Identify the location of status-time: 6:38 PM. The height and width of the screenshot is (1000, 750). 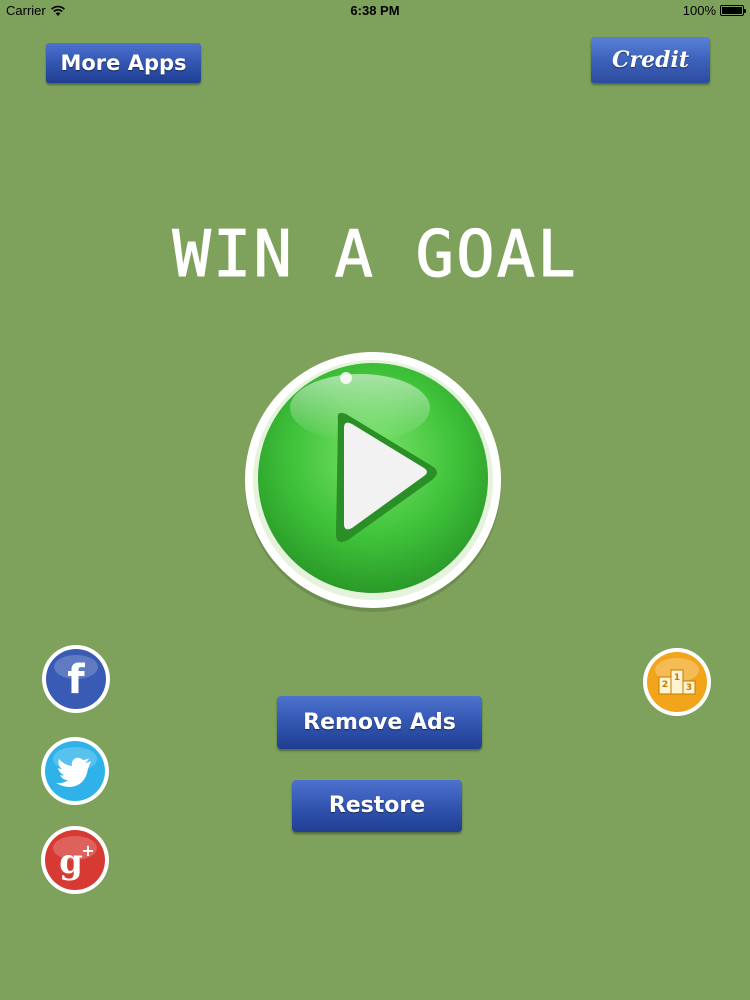
(375, 10).